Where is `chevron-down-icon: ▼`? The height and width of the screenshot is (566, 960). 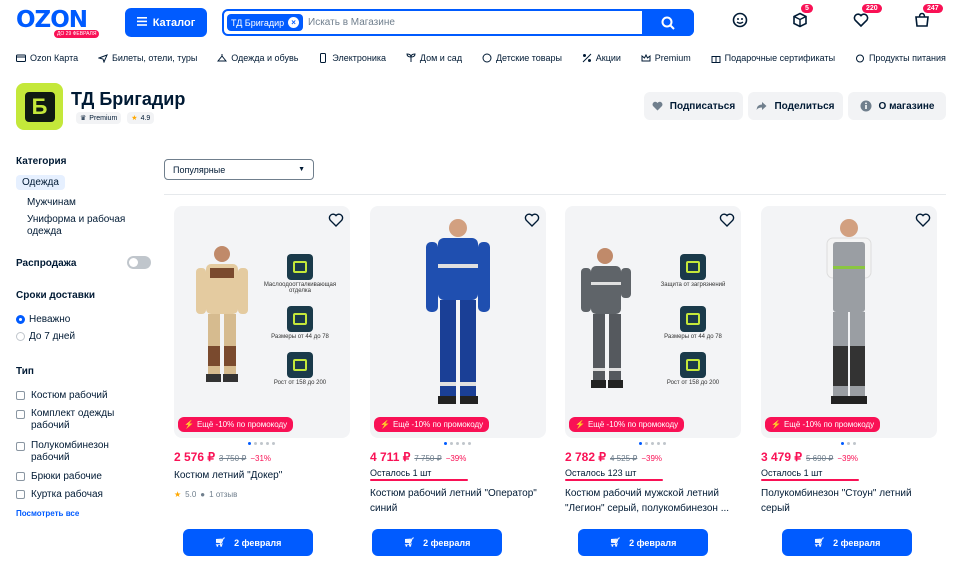
chevron-down-icon: ▼ is located at coordinates (301, 169).